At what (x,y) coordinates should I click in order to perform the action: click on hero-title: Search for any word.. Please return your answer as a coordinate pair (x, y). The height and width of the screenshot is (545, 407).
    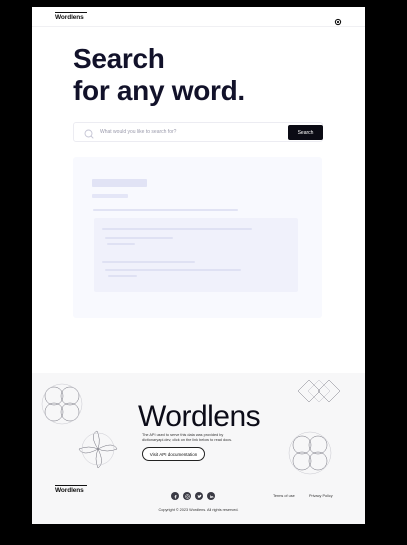
    Looking at the image, I should click on (159, 75).